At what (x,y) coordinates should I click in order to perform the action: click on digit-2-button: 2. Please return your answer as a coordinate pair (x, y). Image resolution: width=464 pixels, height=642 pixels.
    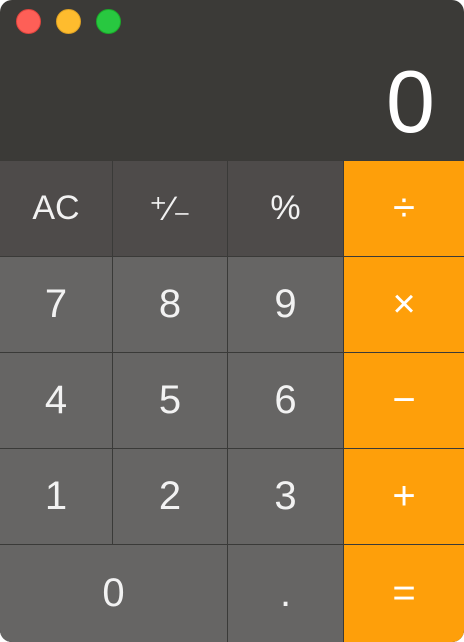
    Looking at the image, I should click on (170, 497).